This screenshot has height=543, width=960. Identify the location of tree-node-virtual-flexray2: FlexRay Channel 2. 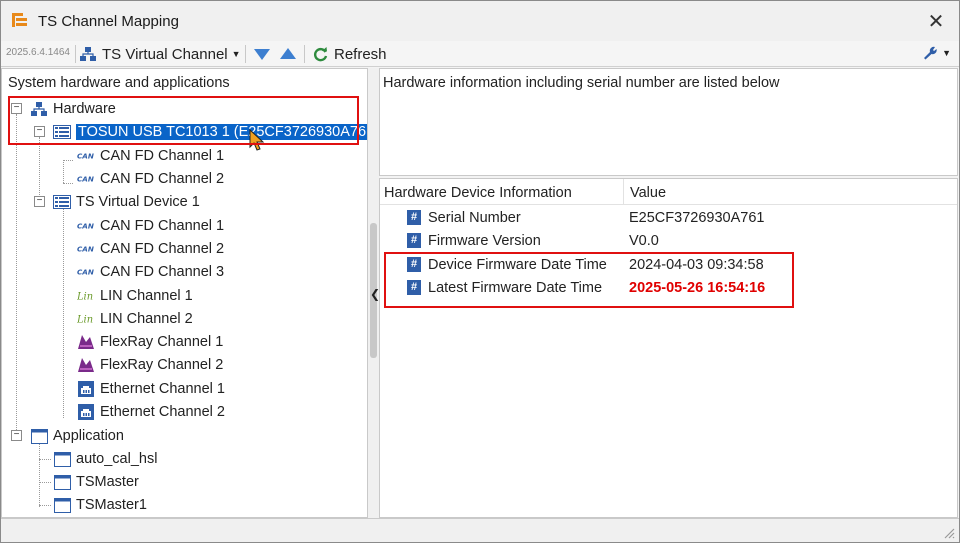
(150, 365).